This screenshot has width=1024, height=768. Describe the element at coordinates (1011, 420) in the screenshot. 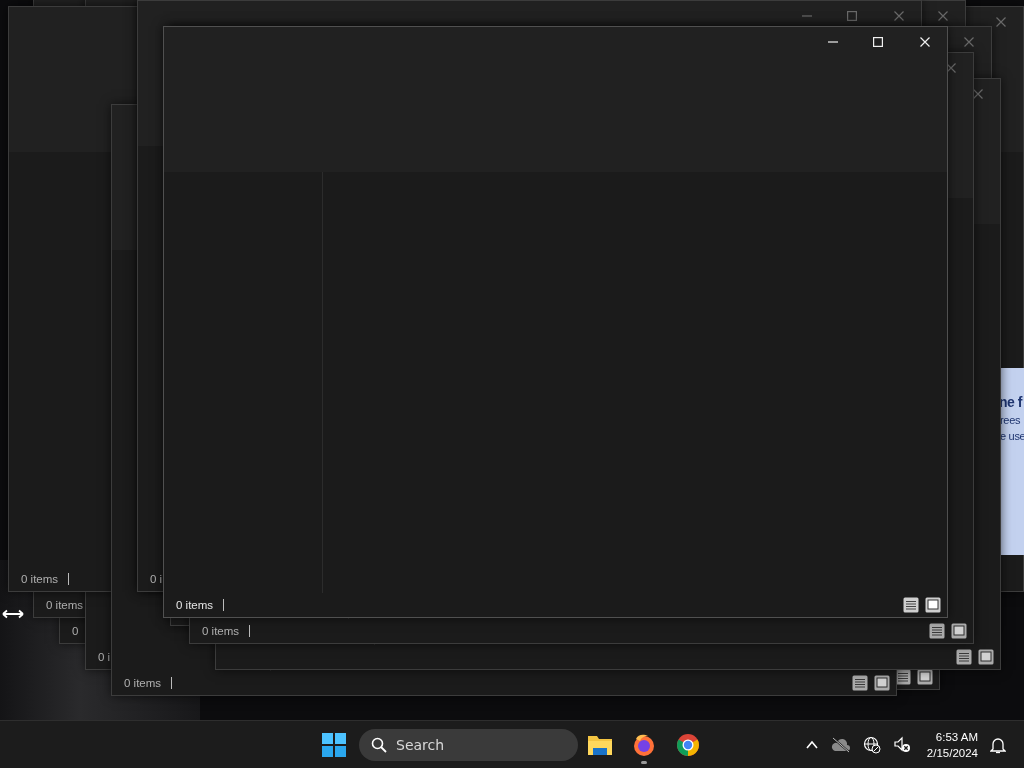

I see `dialog-text: rees` at that location.